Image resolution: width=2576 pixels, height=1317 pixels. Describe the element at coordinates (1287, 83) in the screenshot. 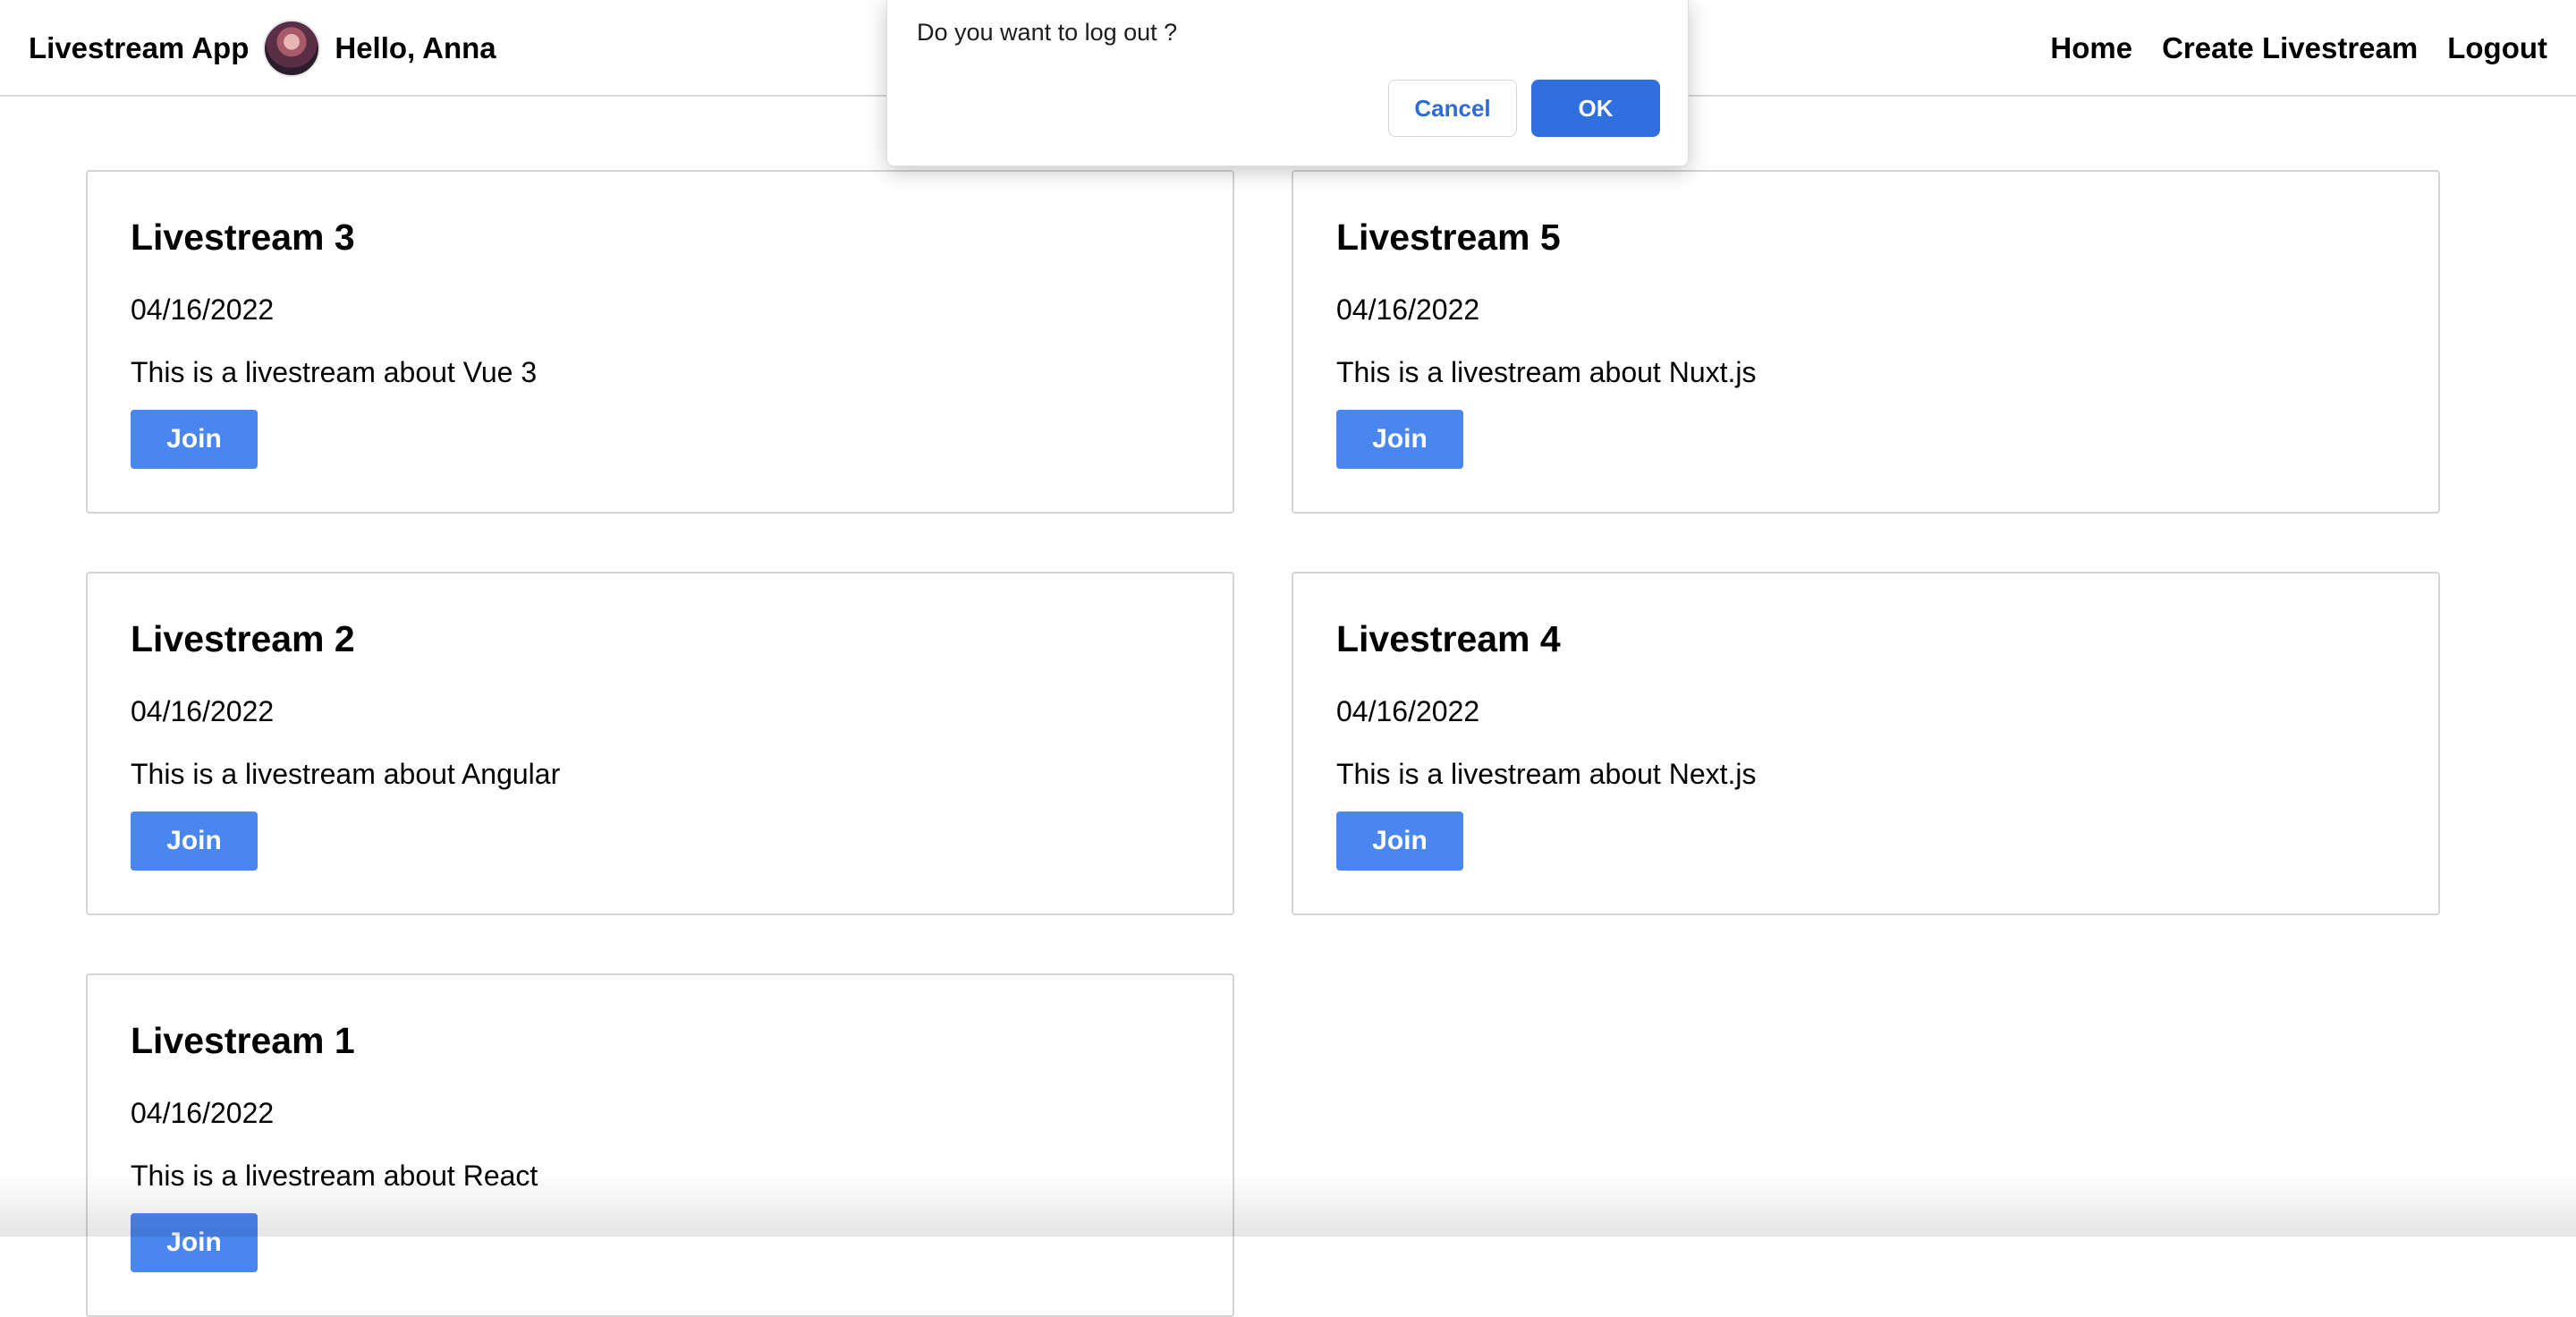

I see `logout-confirm-dialog: Do you want to log out ? Cancel OK` at that location.